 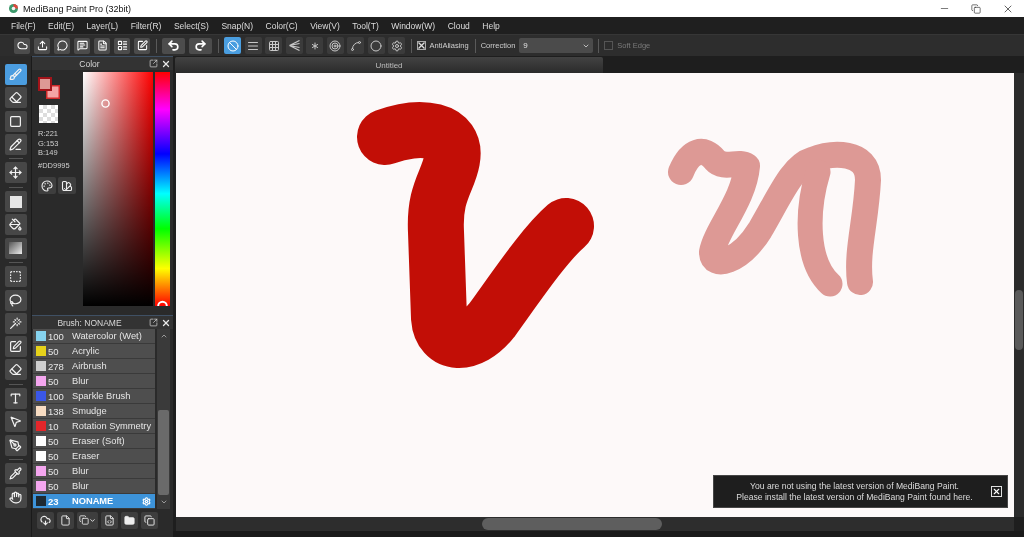 What do you see at coordinates (389, 65) in the screenshot?
I see `document-tab: Untitled` at bounding box center [389, 65].